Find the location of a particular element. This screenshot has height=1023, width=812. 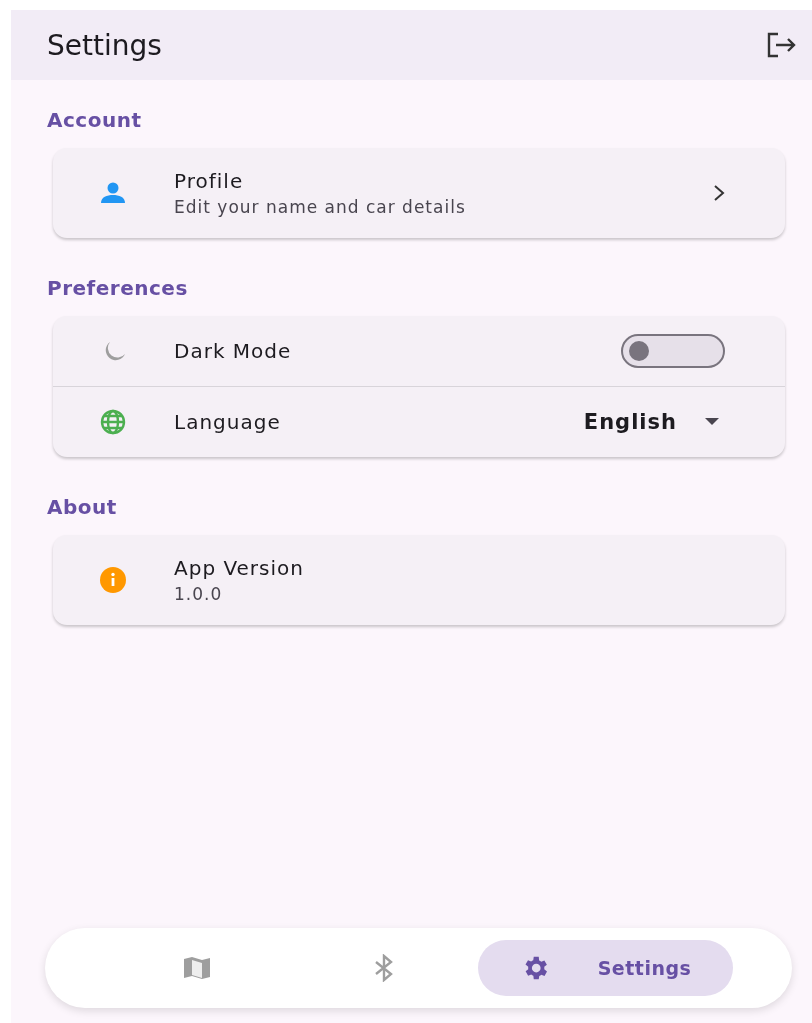

app-bar-title: Settings is located at coordinates (104, 45).